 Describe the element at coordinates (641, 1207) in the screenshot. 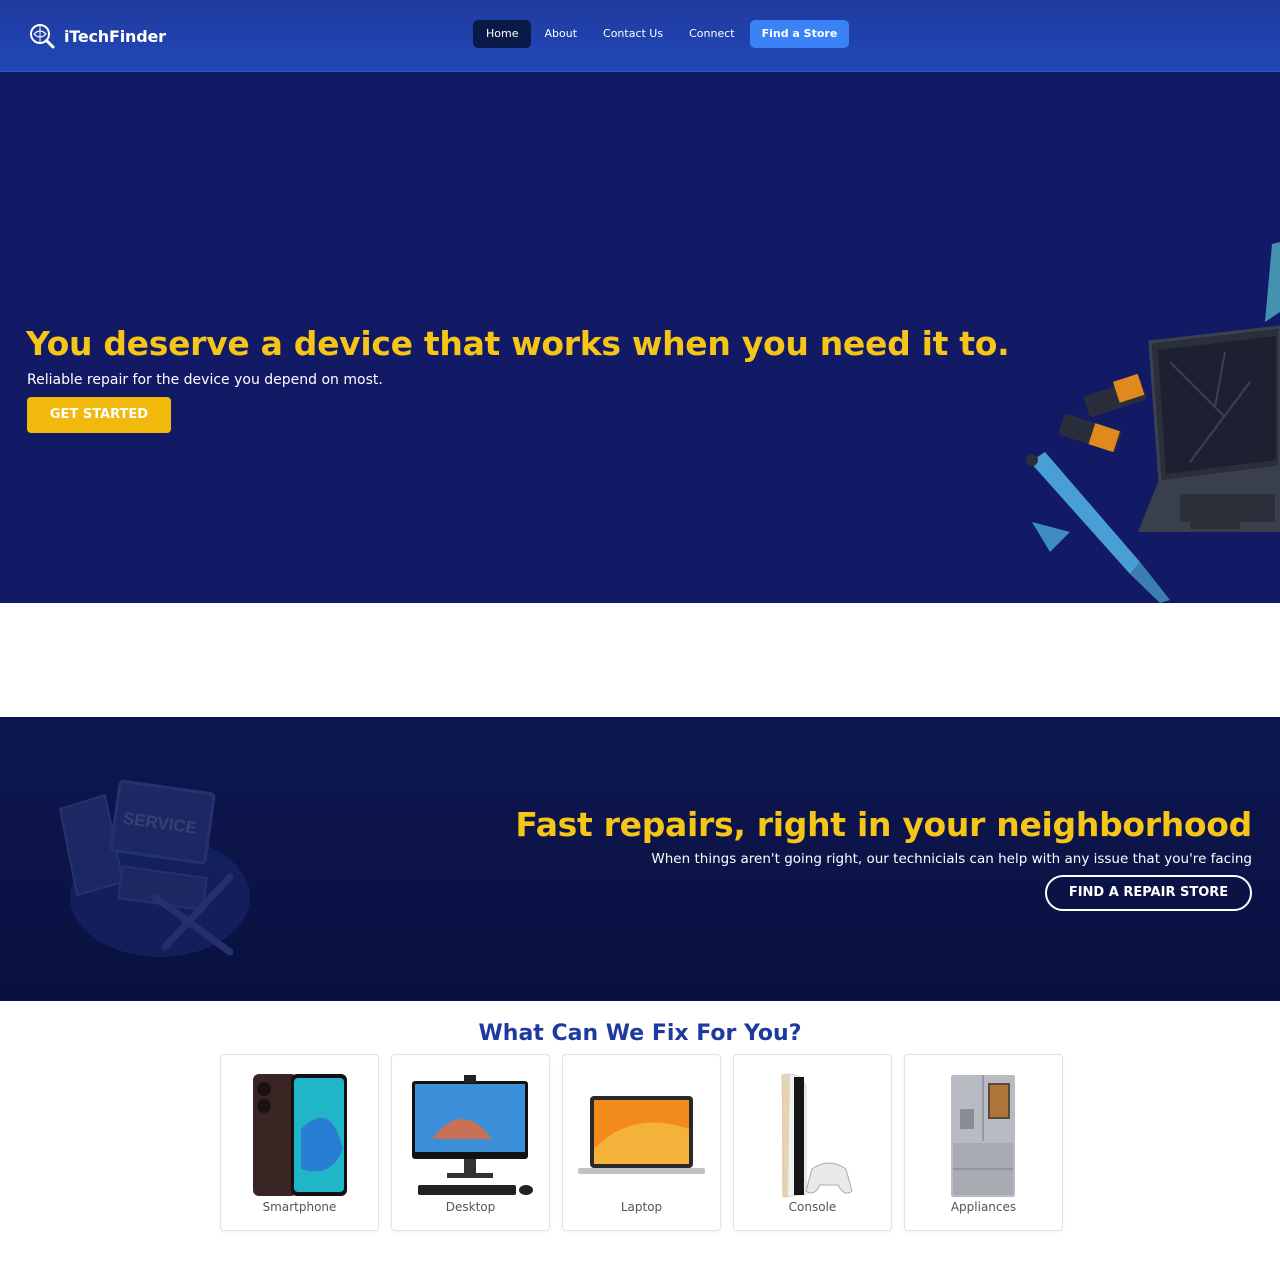

I see `device-label: Laptop` at that location.